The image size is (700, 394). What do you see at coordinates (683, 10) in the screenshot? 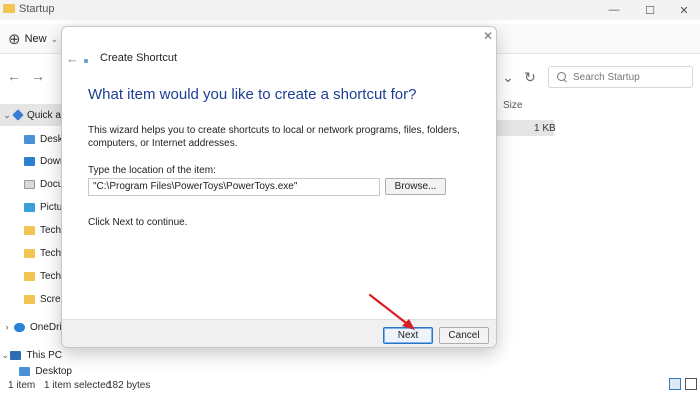
I see `close-window-button: ✕` at bounding box center [683, 10].